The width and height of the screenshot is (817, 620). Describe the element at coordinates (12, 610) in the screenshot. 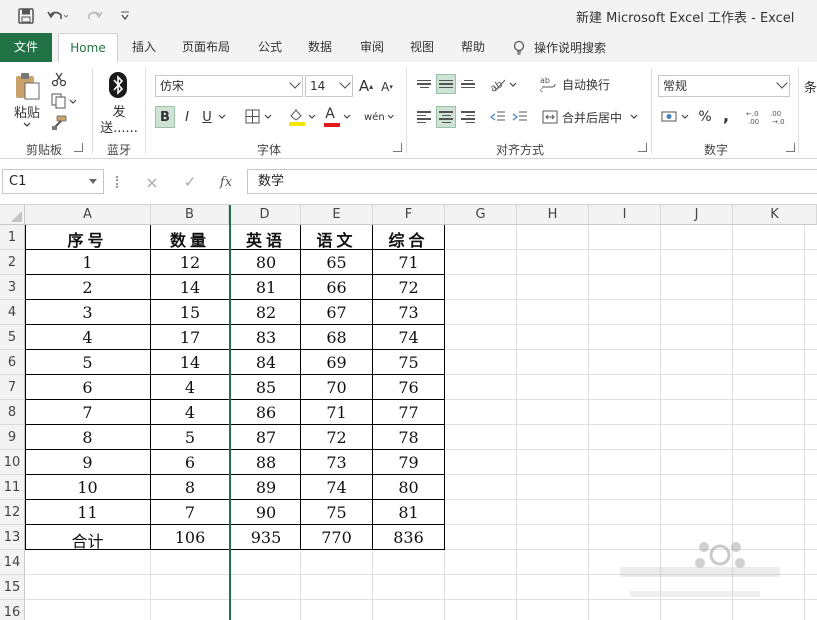

I see `row-header-16: 16` at that location.